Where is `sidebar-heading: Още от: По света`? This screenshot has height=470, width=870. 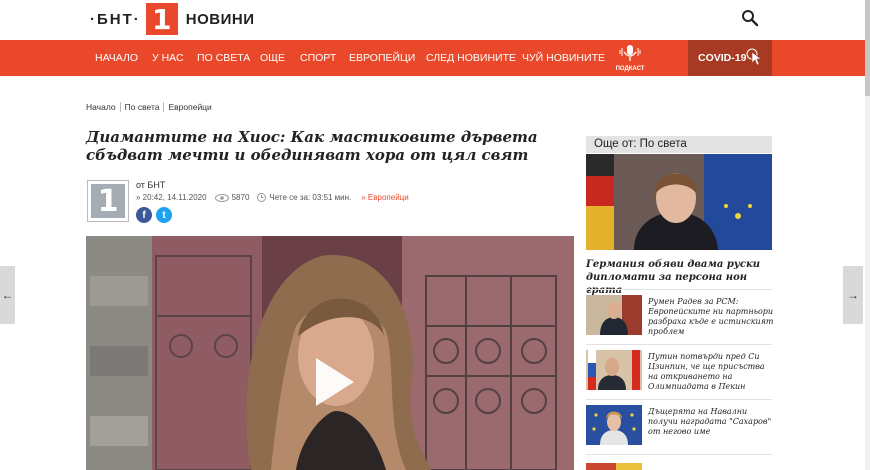 sidebar-heading: Още от: По света is located at coordinates (679, 144).